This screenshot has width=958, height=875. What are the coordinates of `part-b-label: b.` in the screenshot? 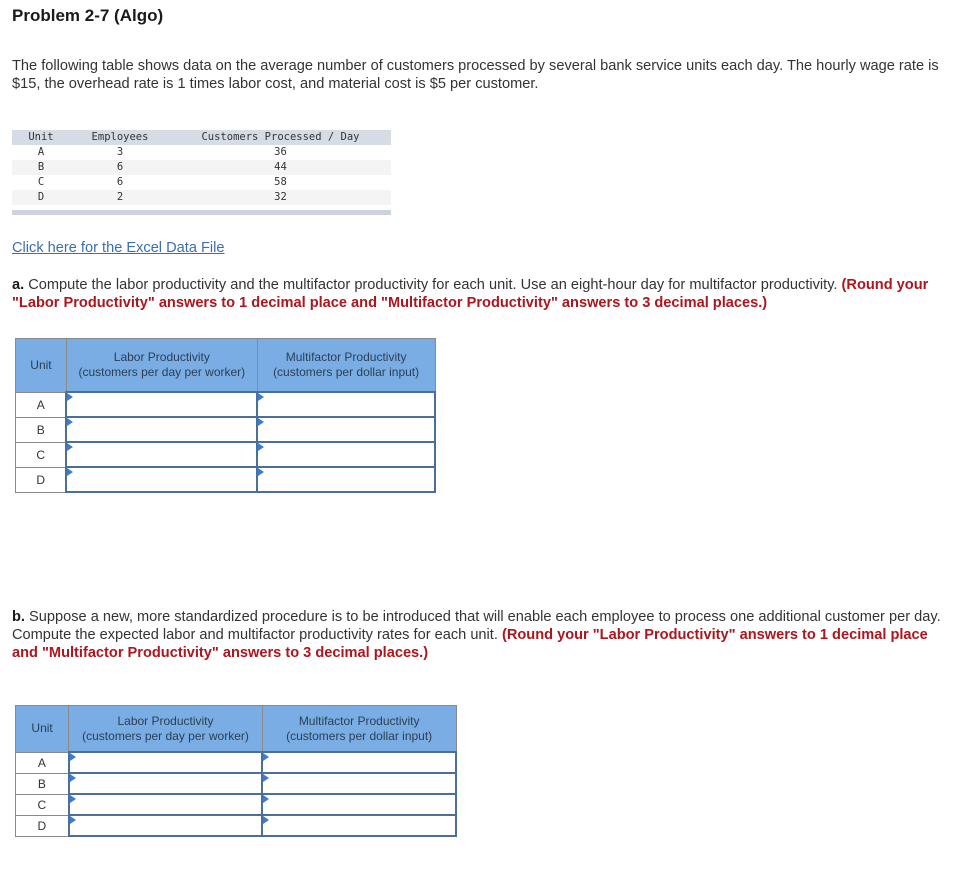 It's located at (18, 617).